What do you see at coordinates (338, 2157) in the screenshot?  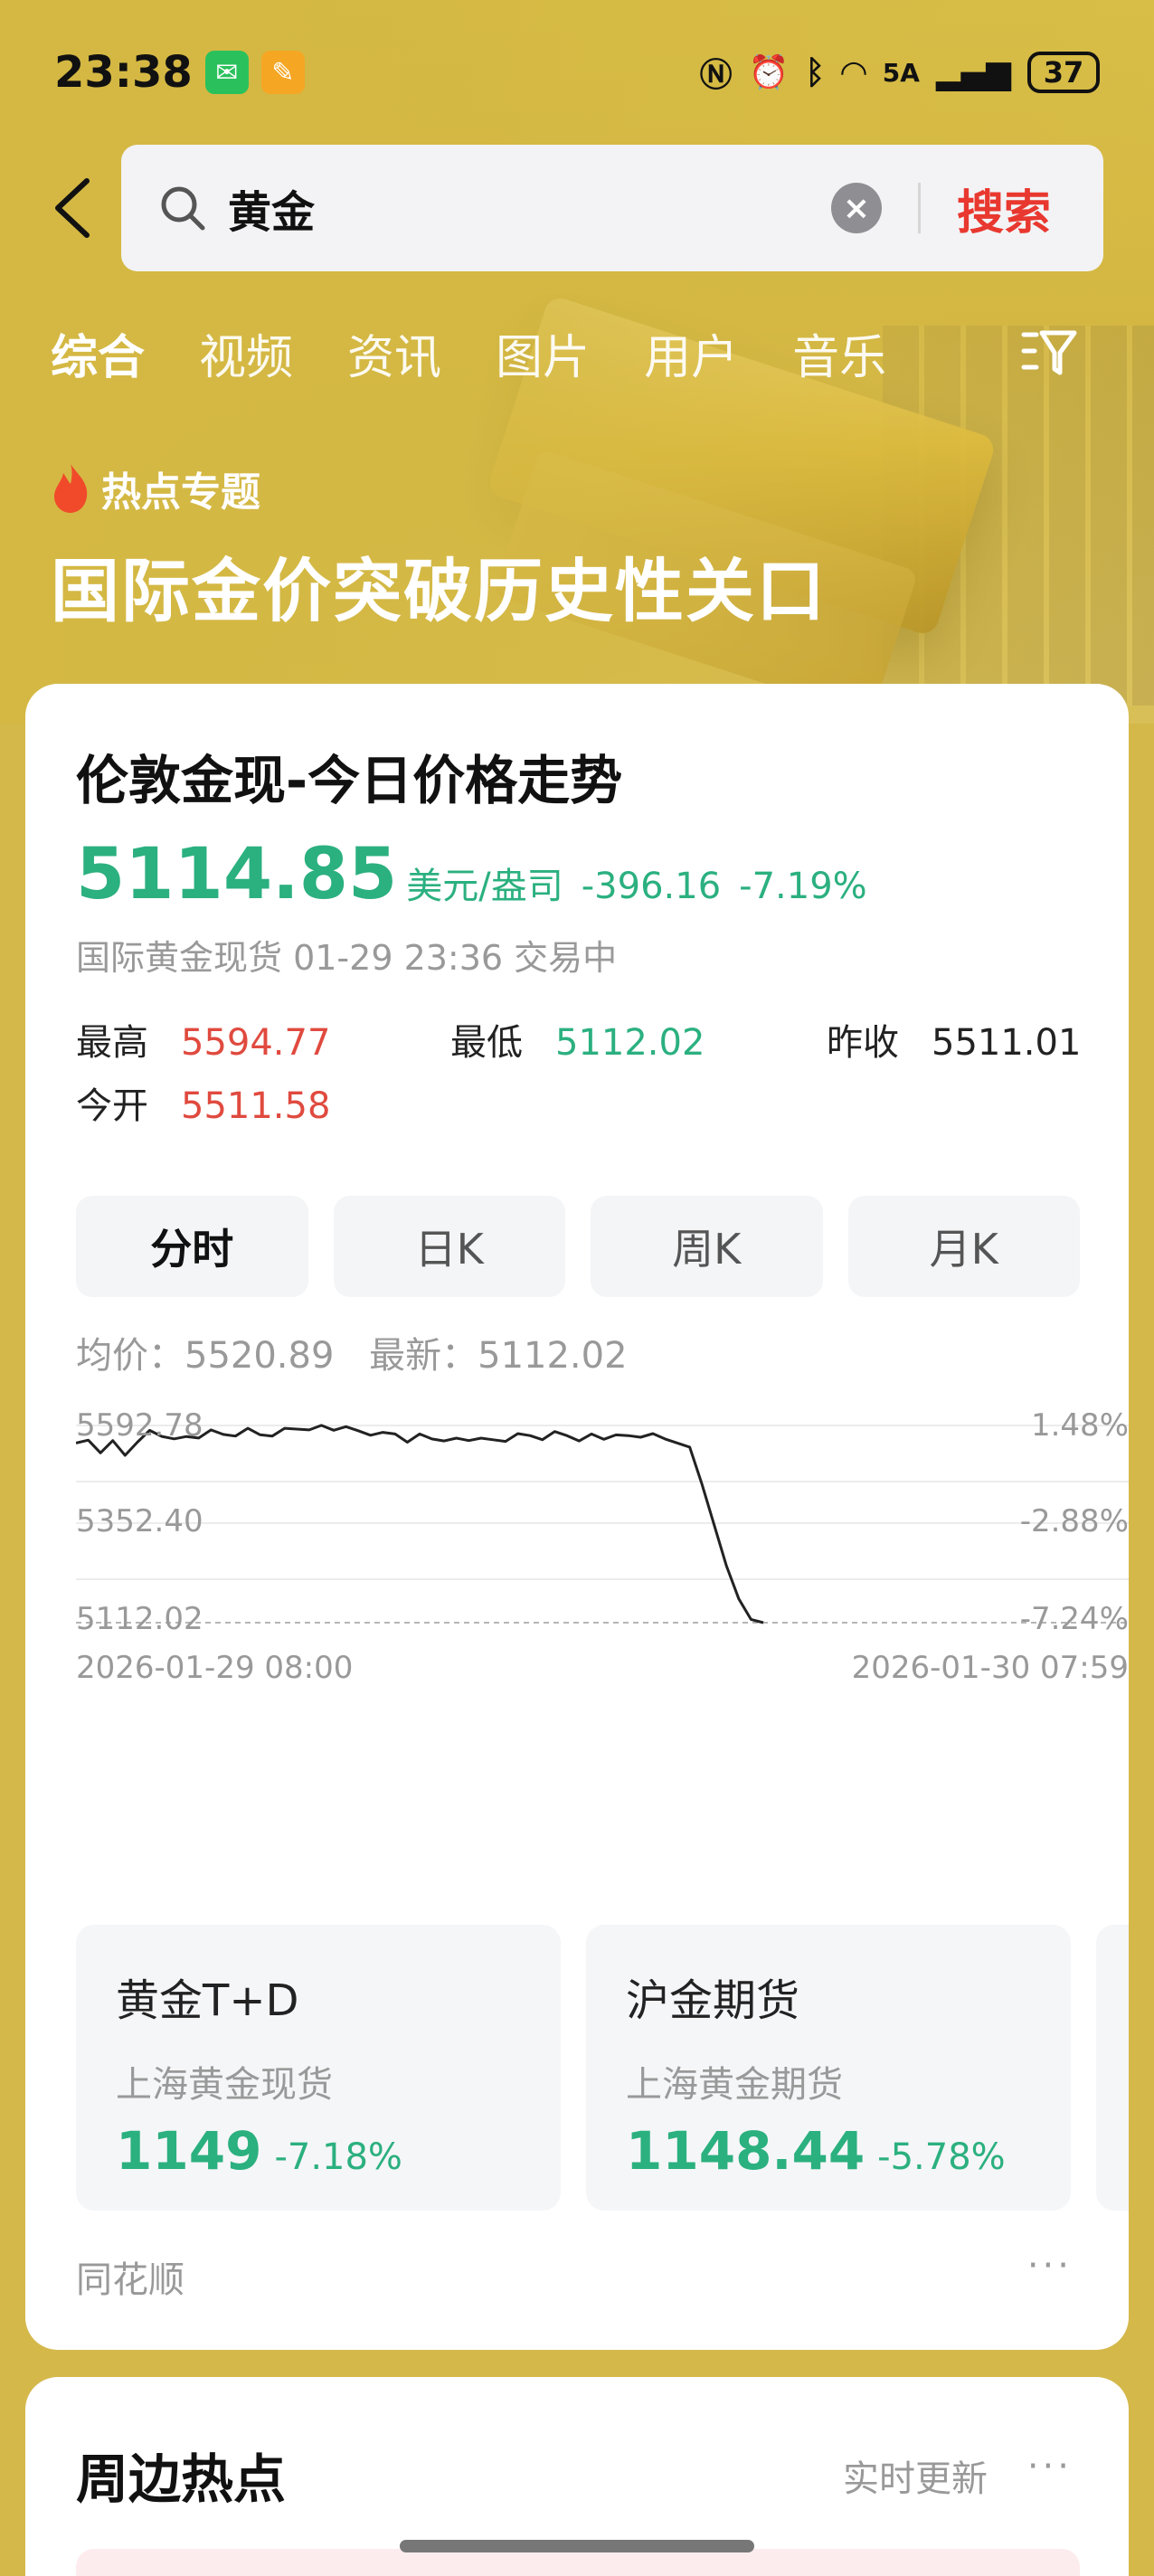 I see `quote-pct: -7.18%` at bounding box center [338, 2157].